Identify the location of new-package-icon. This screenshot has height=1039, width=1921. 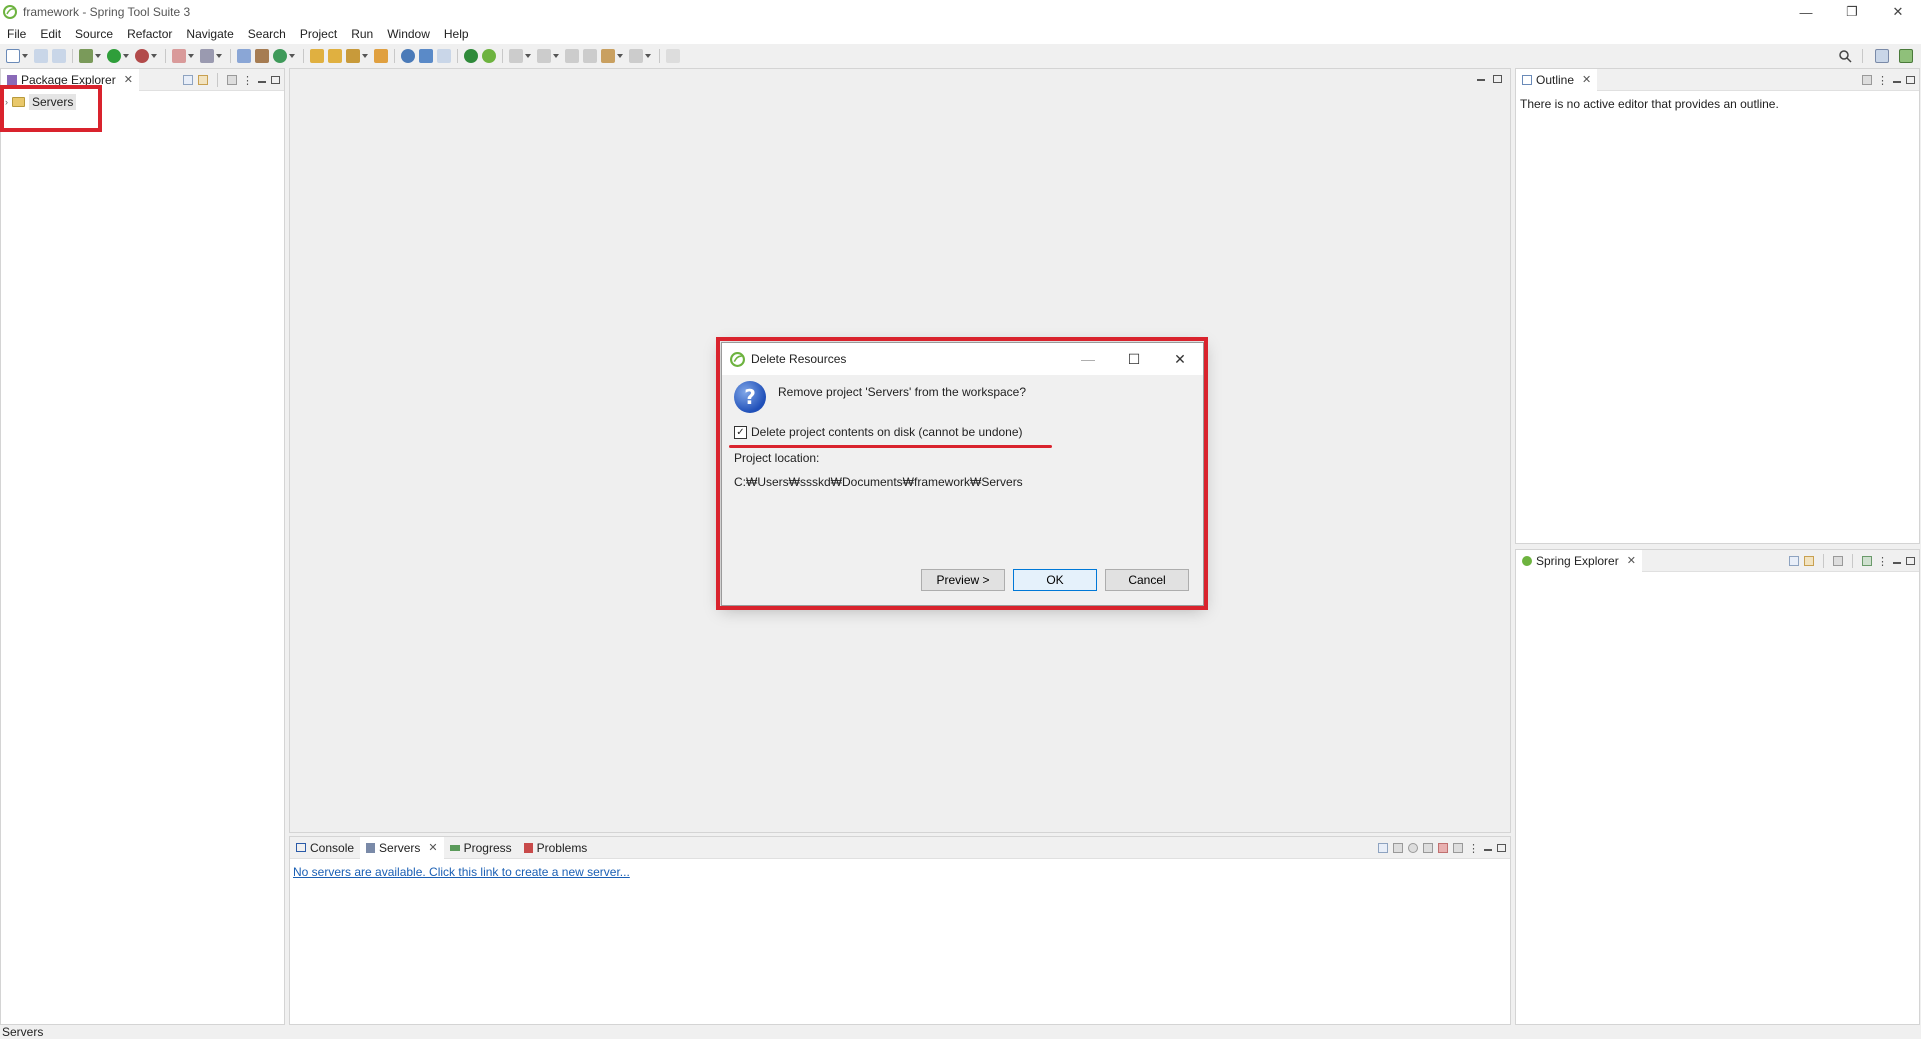
(262, 56).